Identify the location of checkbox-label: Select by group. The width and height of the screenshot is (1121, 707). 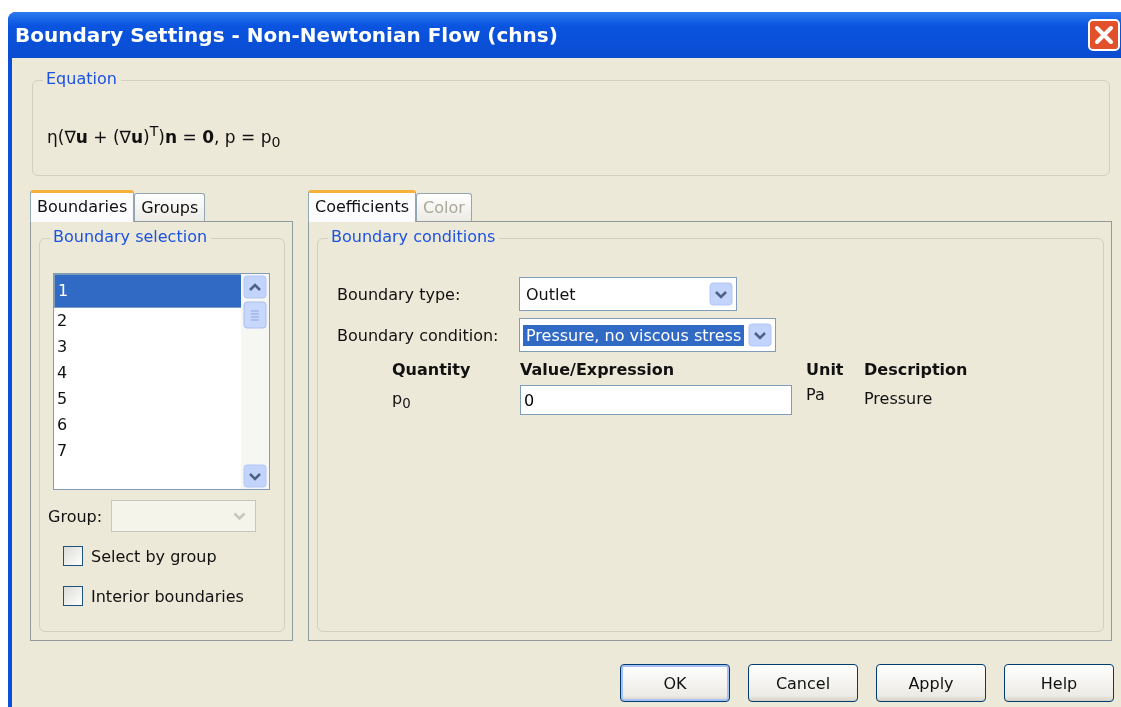
(154, 556).